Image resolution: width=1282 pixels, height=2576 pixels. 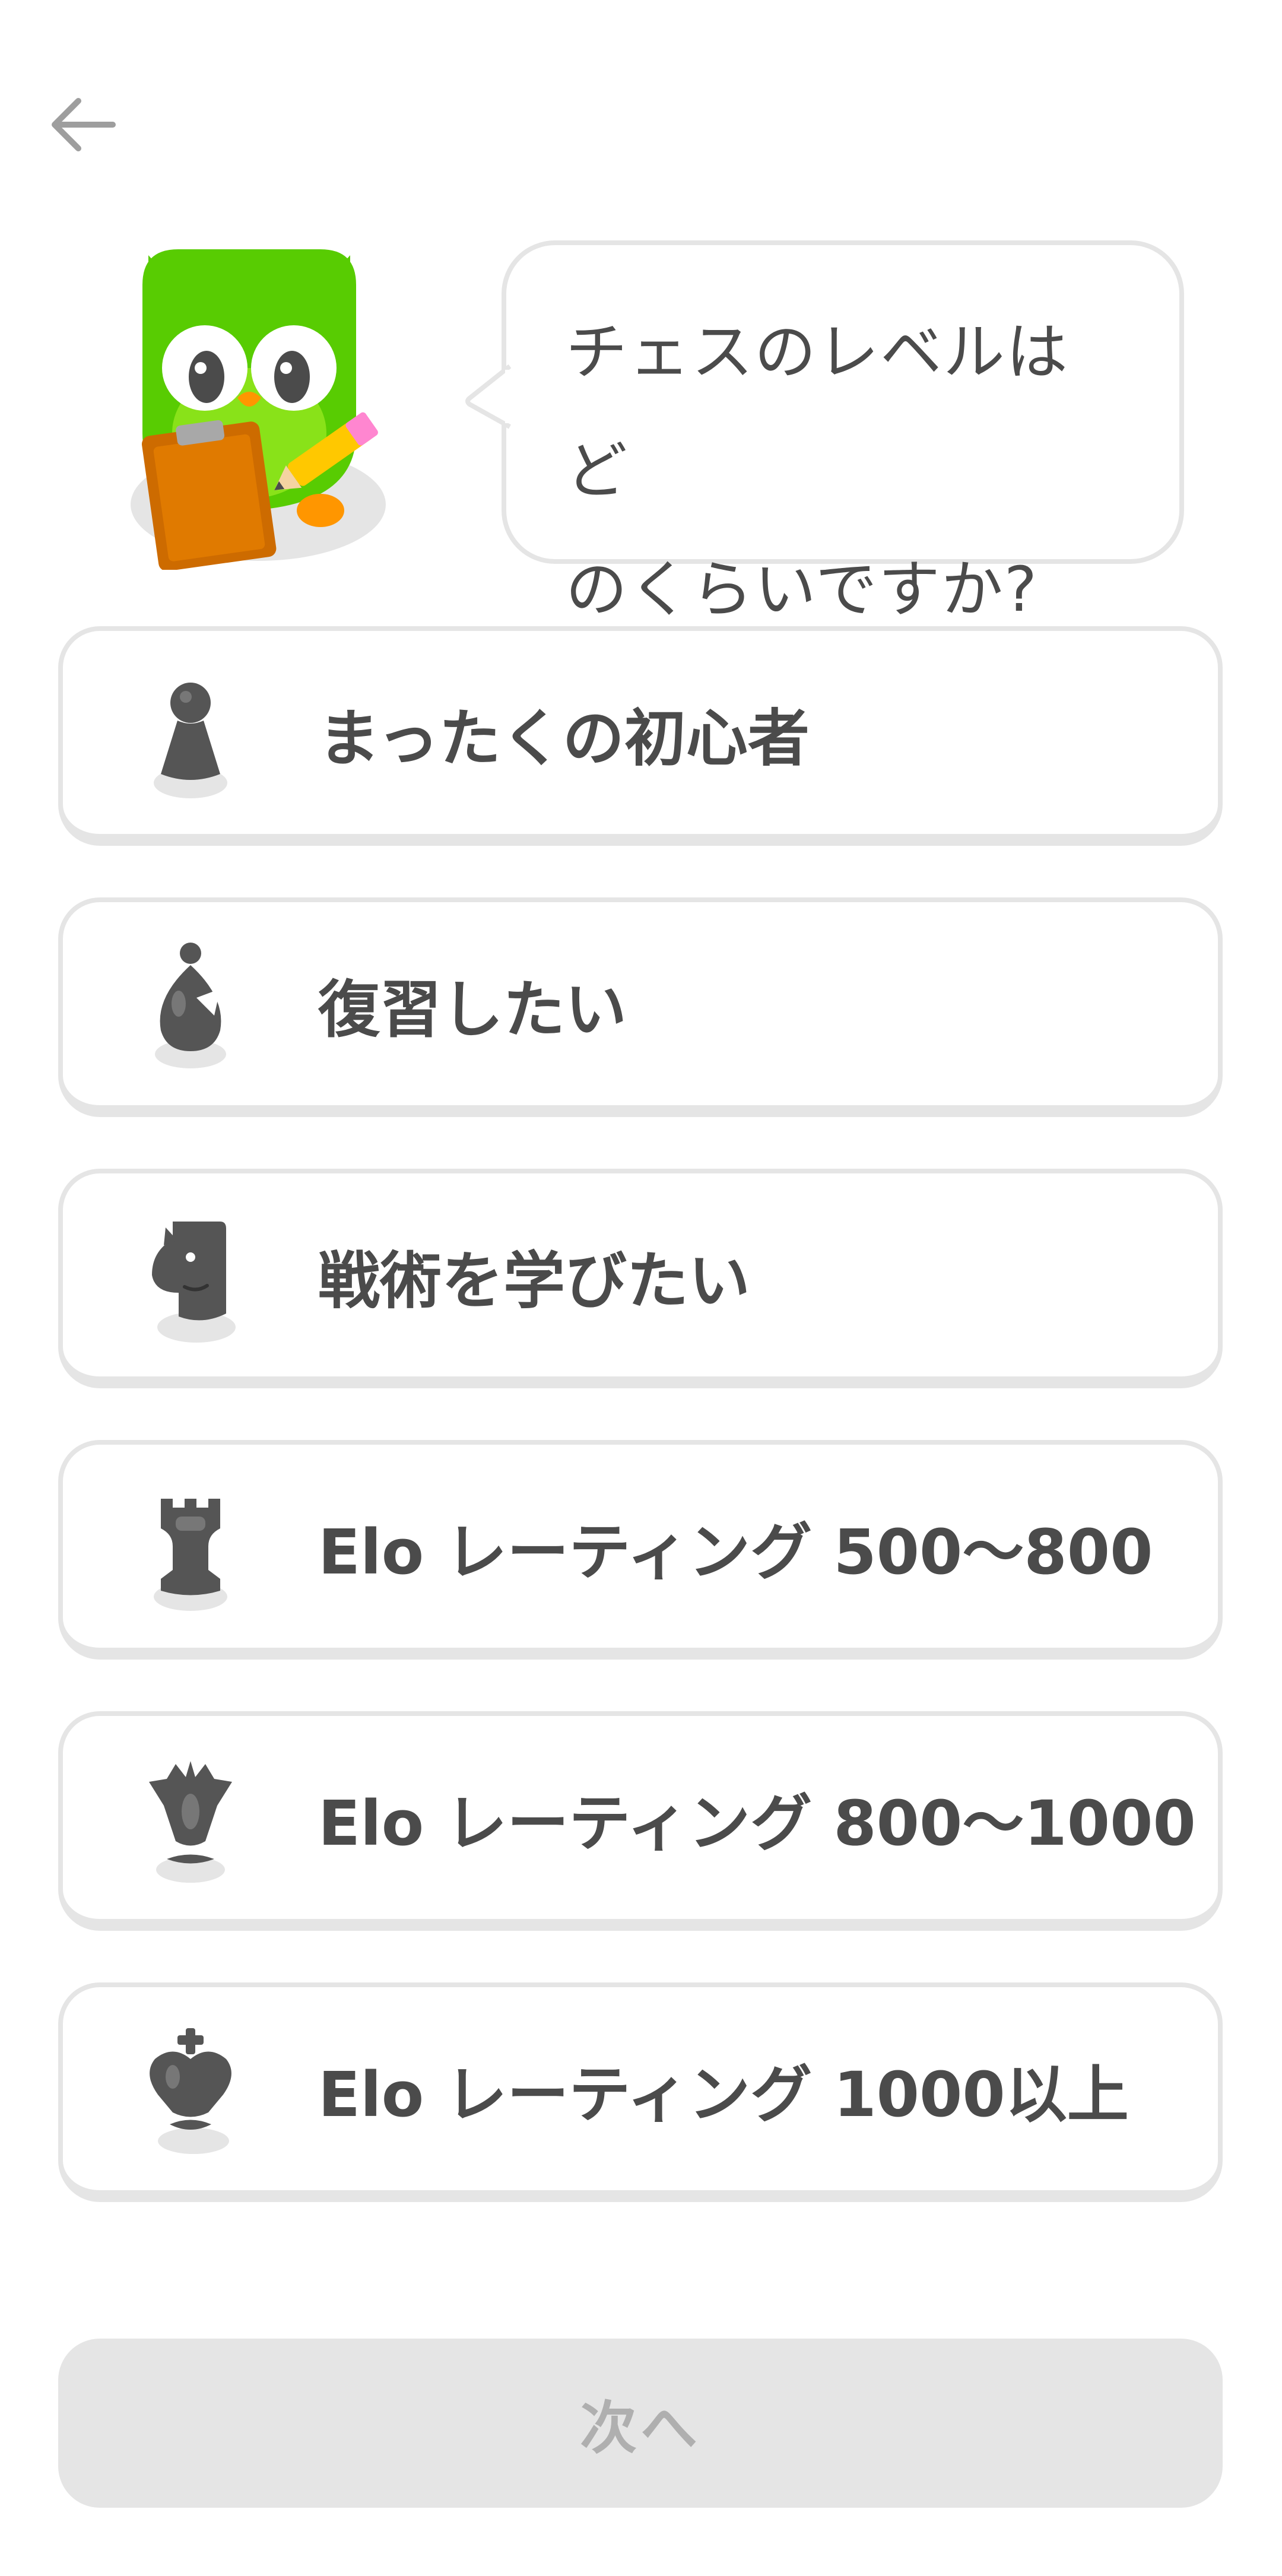 I want to click on bishop-icon, so click(x=190, y=1005).